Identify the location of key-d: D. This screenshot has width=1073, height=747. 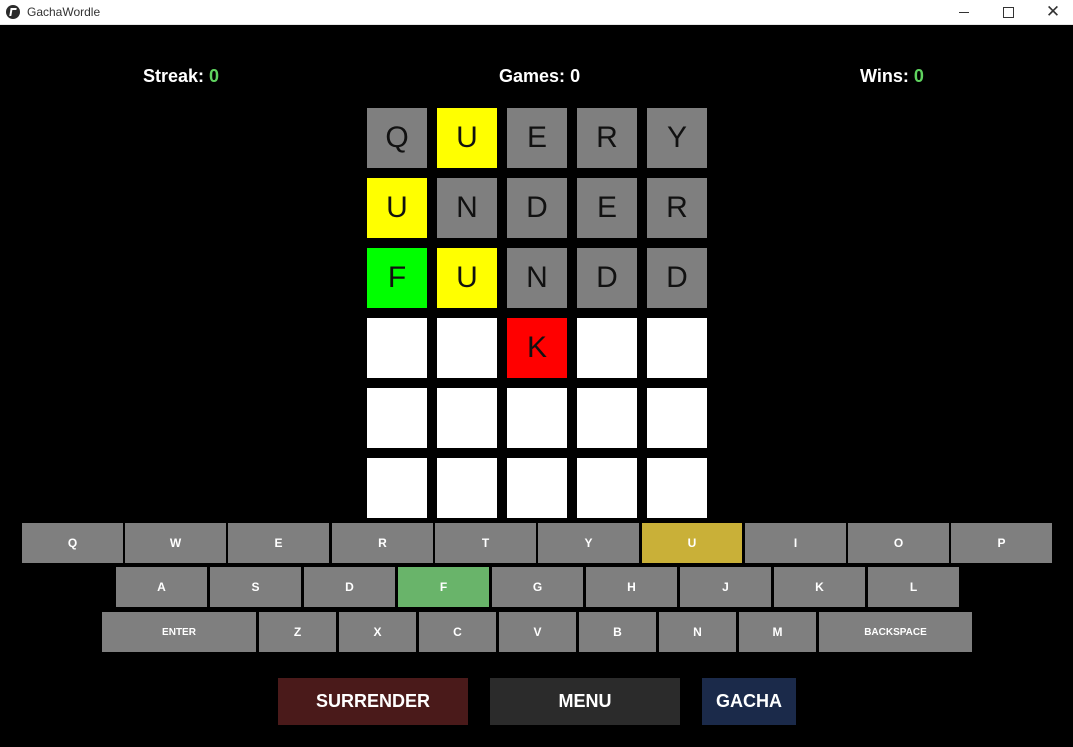
(349, 587).